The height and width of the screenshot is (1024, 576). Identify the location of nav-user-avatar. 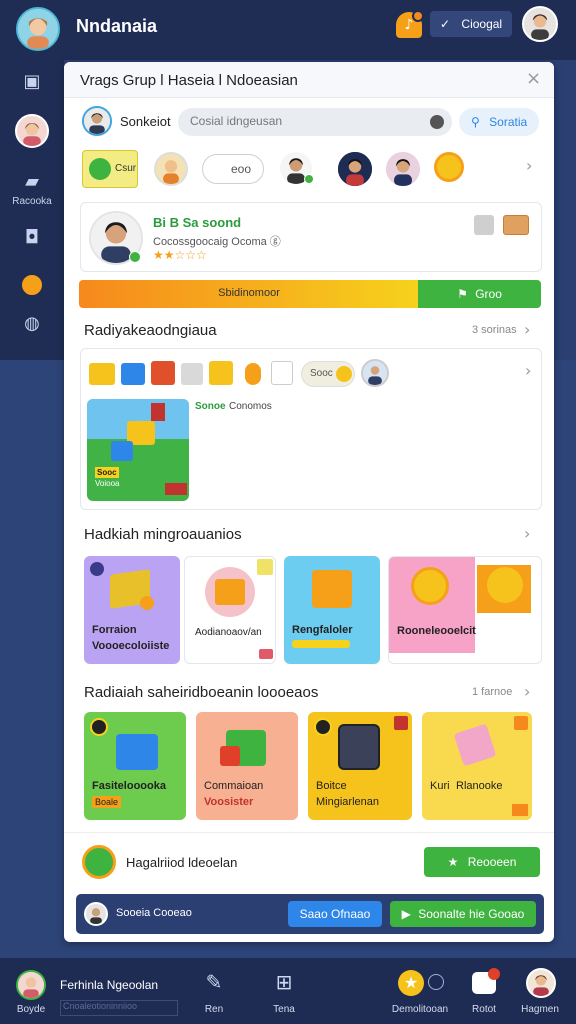
(31, 985).